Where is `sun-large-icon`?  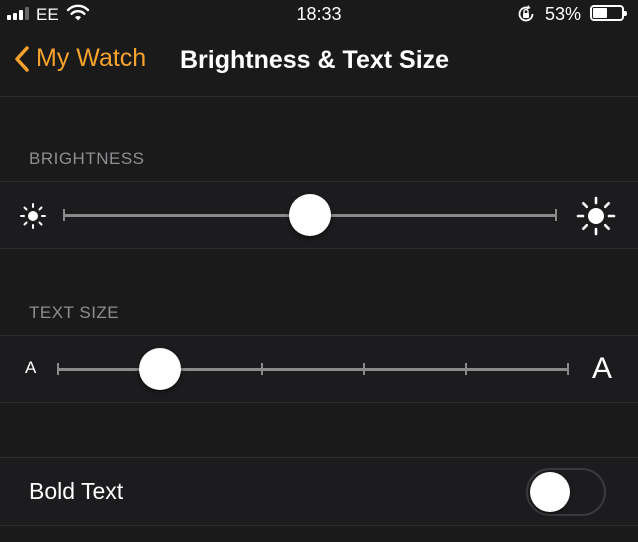
sun-large-icon is located at coordinates (596, 216).